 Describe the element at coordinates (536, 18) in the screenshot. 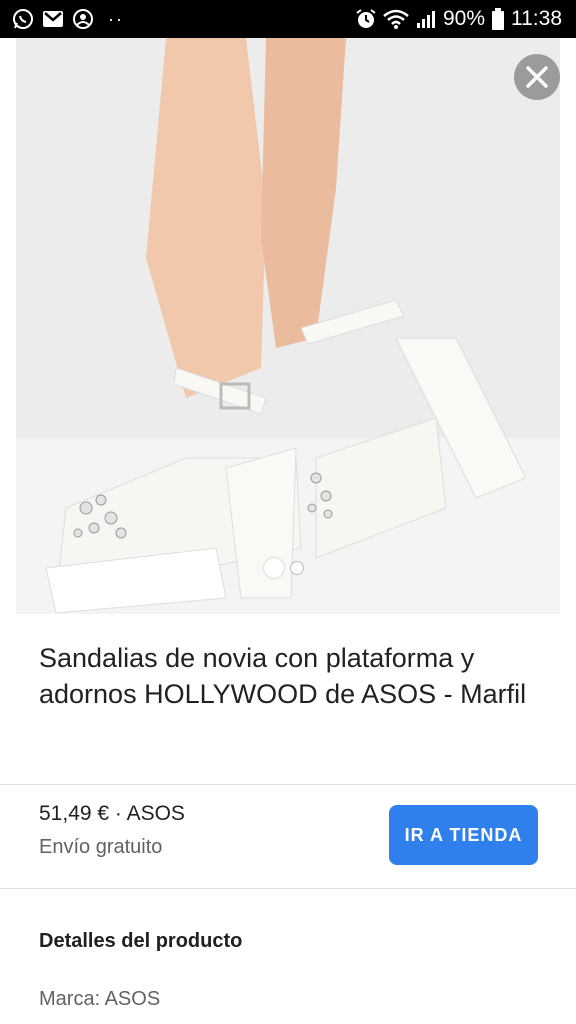

I see `clock: 11:38` at that location.